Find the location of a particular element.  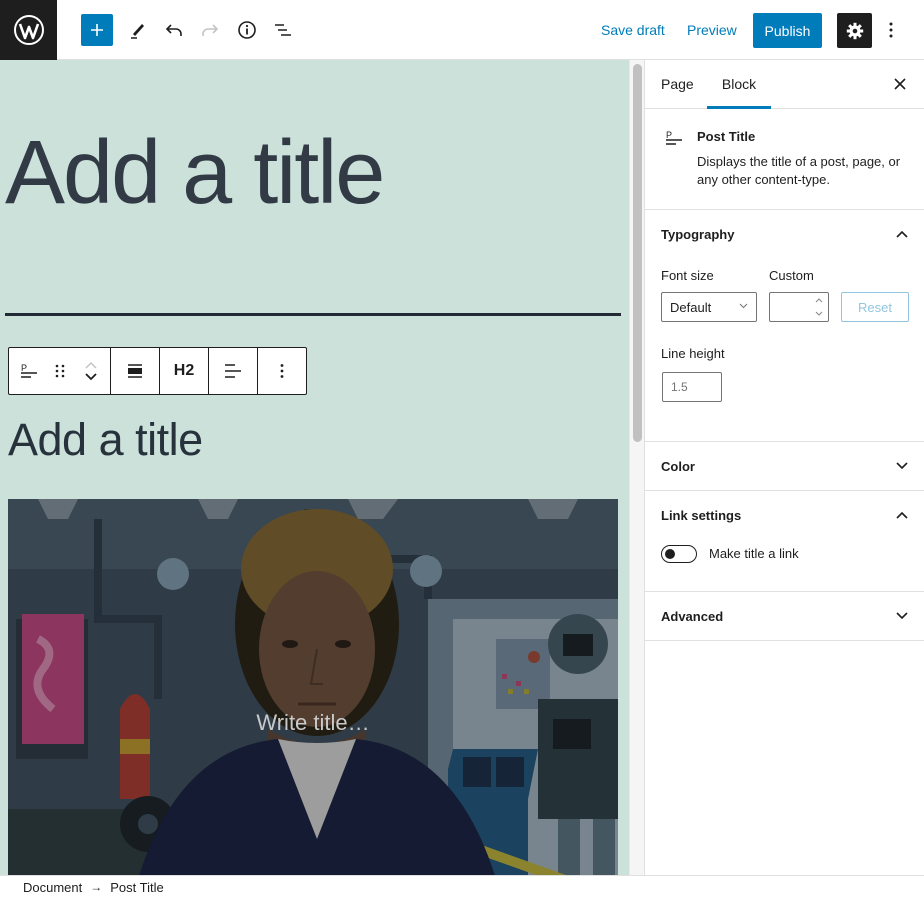

font-size-label: Font size is located at coordinates (687, 275).